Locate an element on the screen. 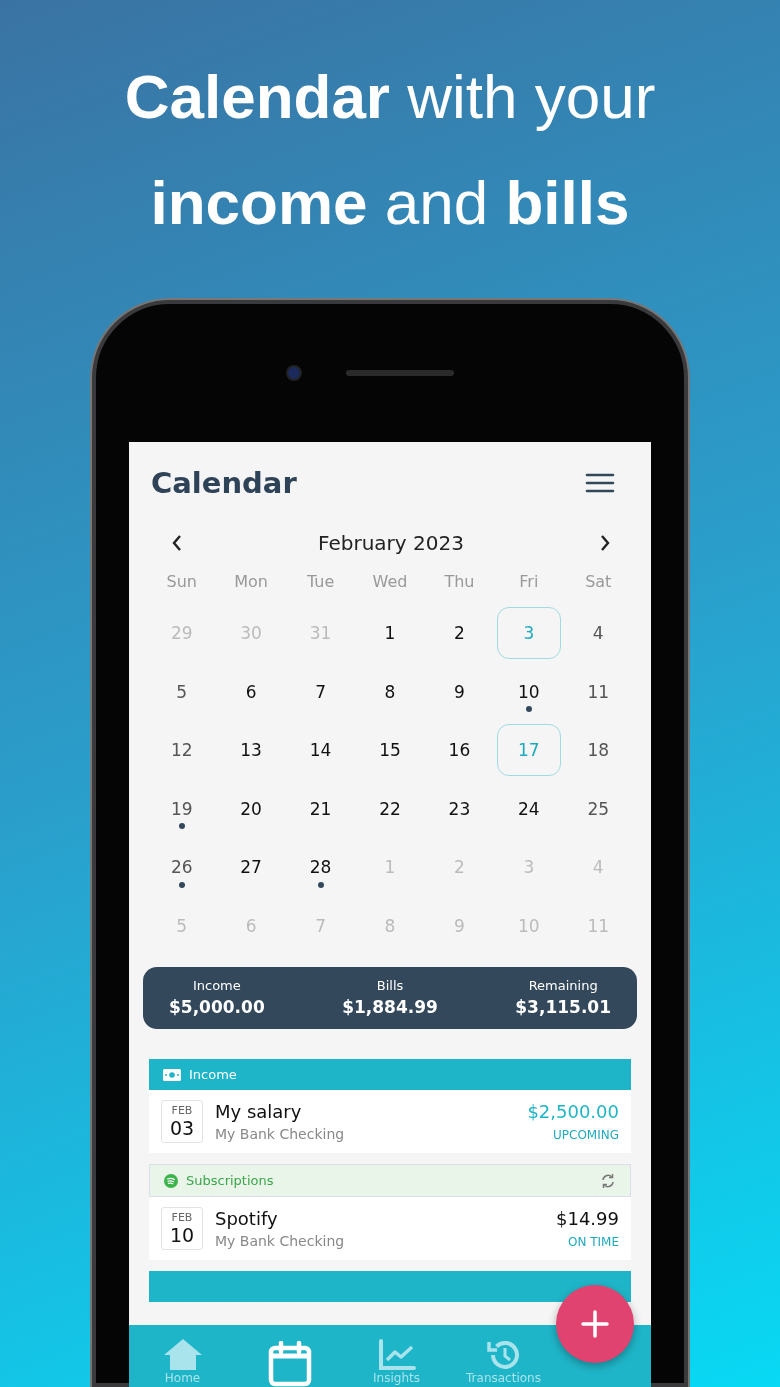 Image resolution: width=780 pixels, height=1387 pixels. calendar-day: 9 is located at coordinates (459, 691).